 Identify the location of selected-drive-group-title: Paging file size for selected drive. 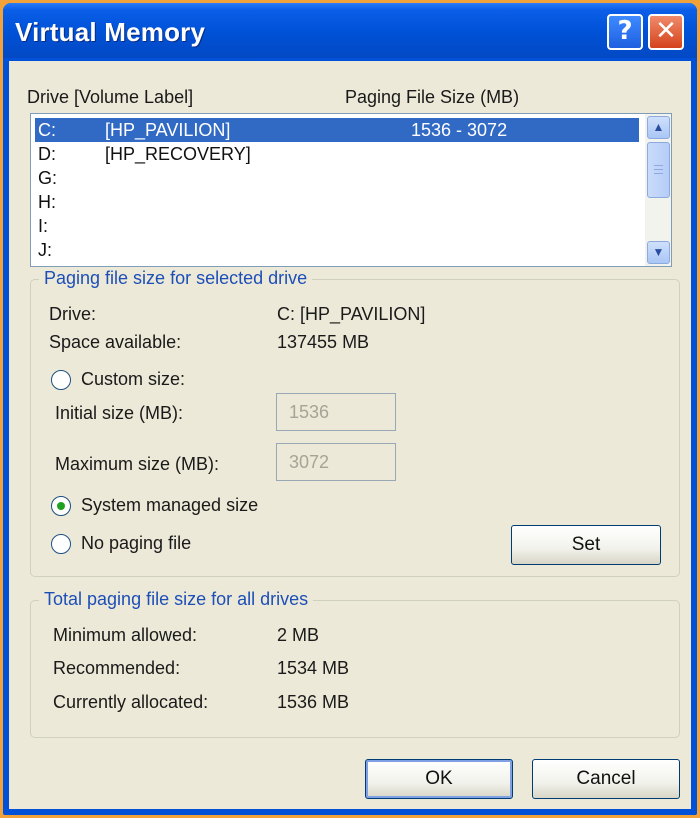
(176, 278).